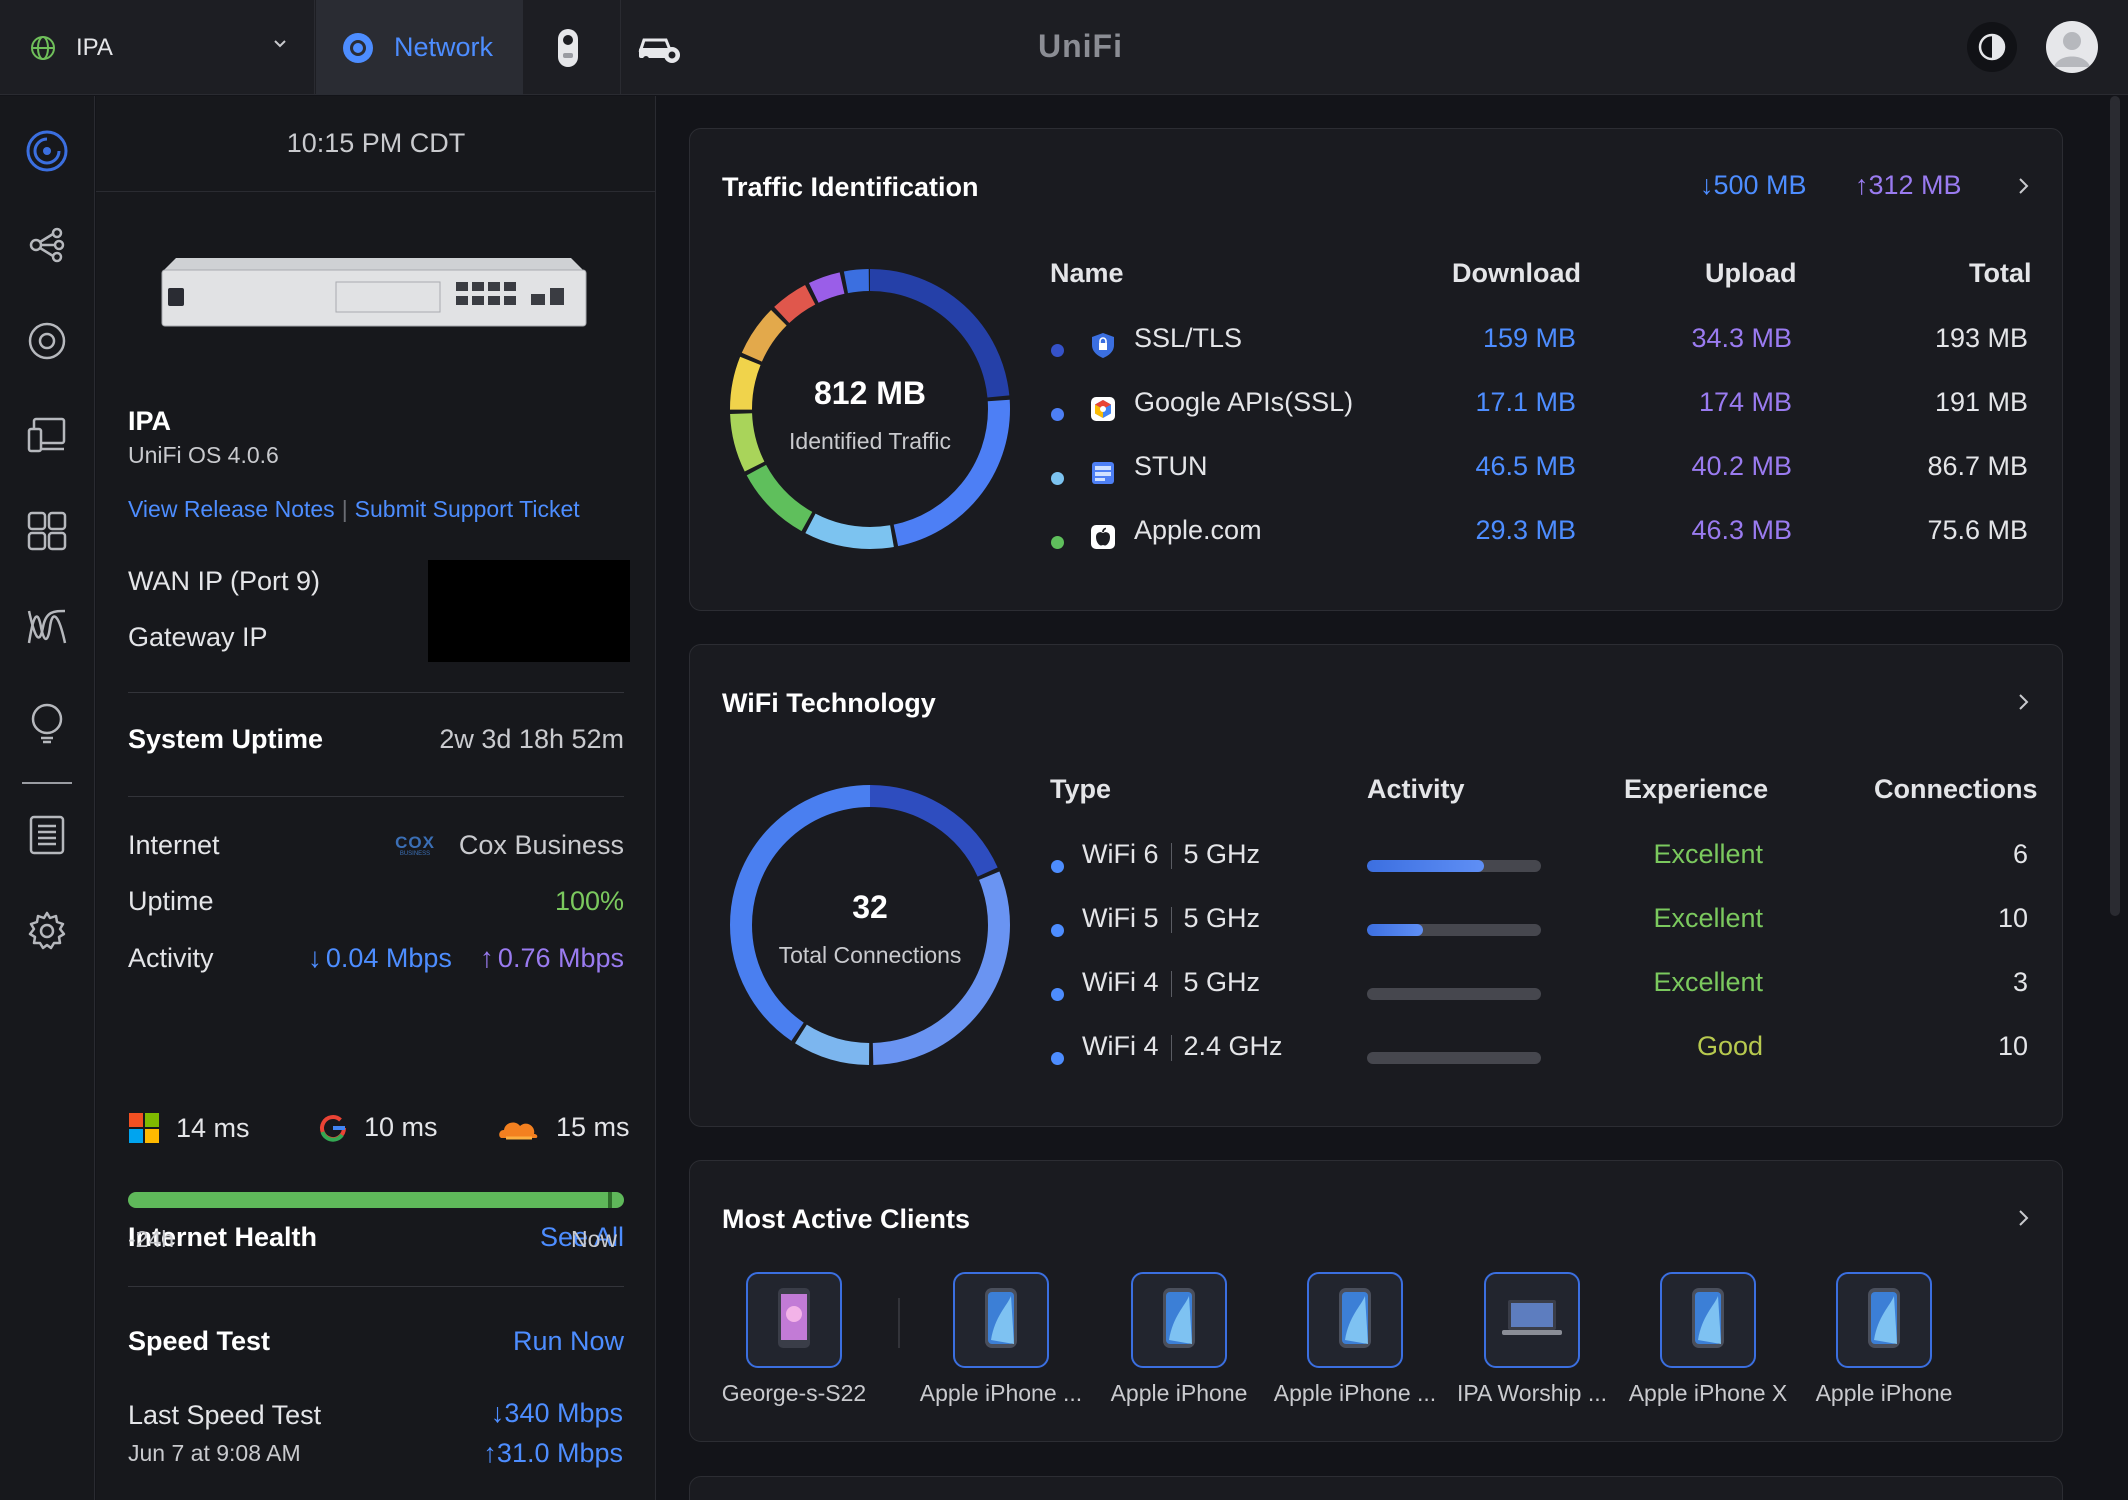 This screenshot has width=2128, height=1500. I want to click on internet-health-header: Internet Health See All, so click(376, 1237).